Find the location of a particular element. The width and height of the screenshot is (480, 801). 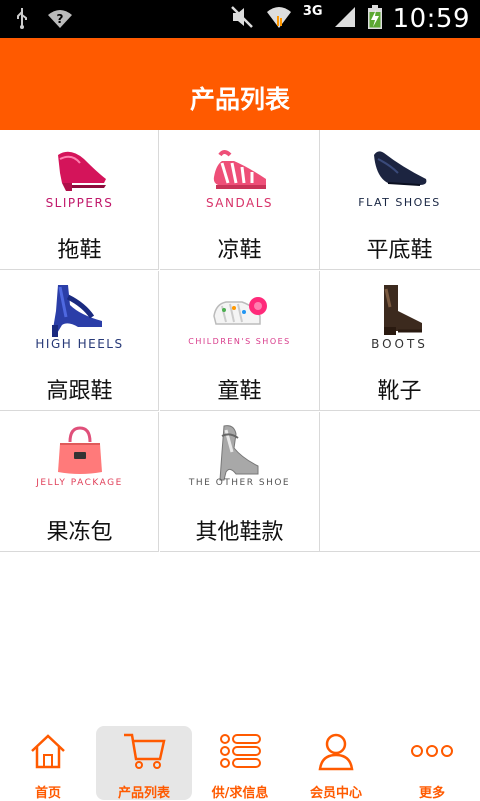

product-cell-slippers: SLIPPERS 拖鞋 is located at coordinates (79, 200).